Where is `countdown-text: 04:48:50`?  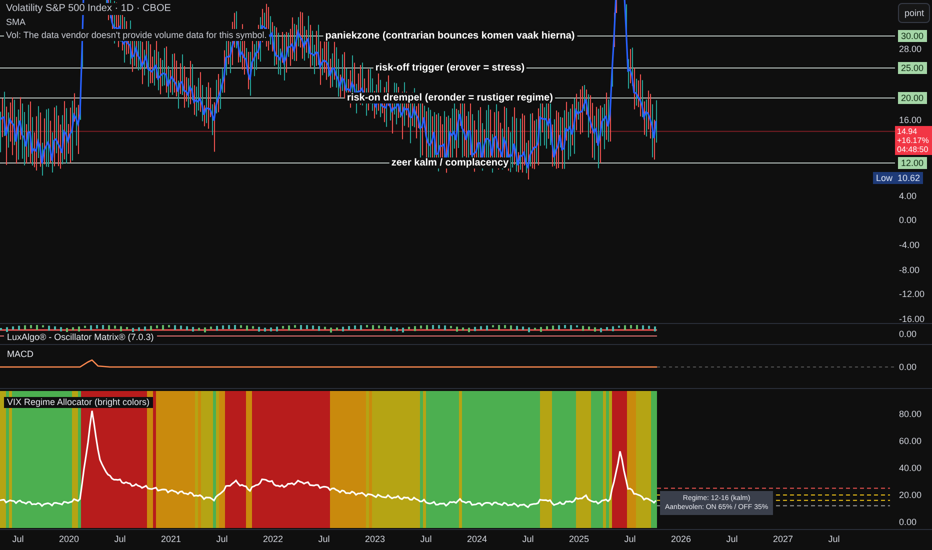
countdown-text: 04:48:50 is located at coordinates (913, 149).